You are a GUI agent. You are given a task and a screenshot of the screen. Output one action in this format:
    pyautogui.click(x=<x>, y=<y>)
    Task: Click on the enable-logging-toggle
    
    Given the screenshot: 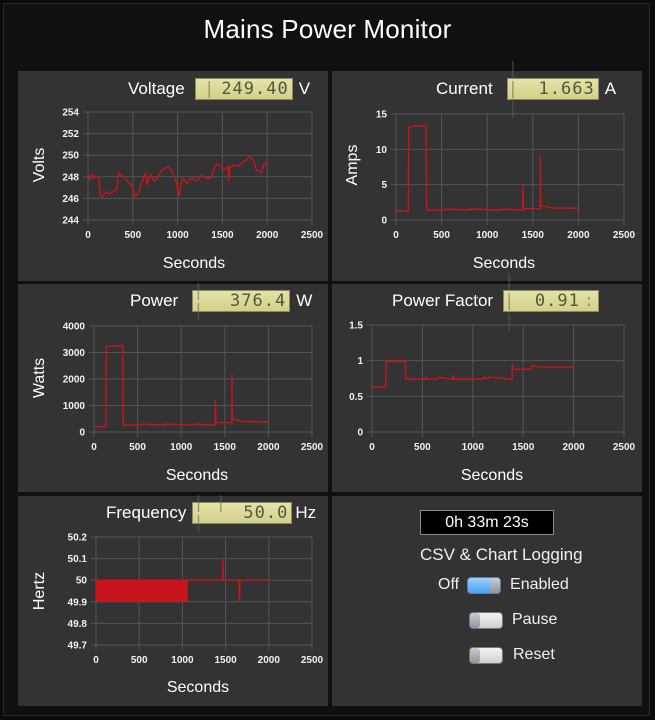 What is the action you would take?
    pyautogui.click(x=484, y=585)
    